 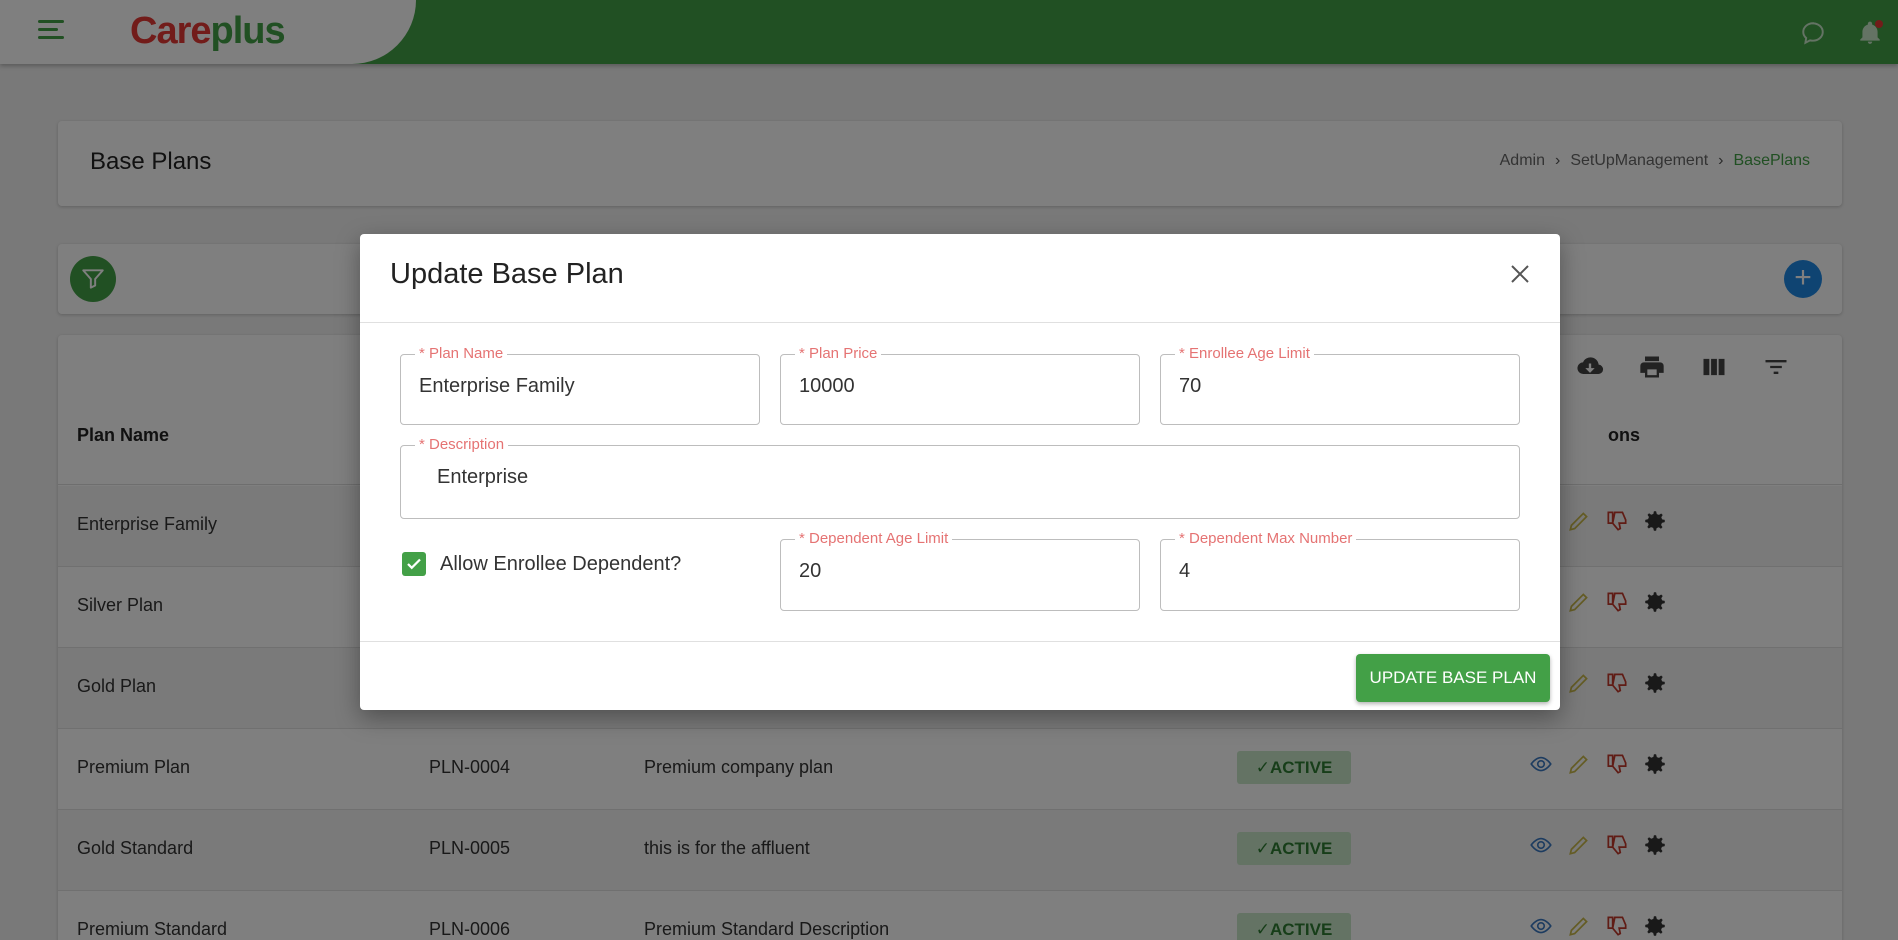 What do you see at coordinates (874, 538) in the screenshot?
I see `dependent-age-limit-label: * Dependent Age Limit` at bounding box center [874, 538].